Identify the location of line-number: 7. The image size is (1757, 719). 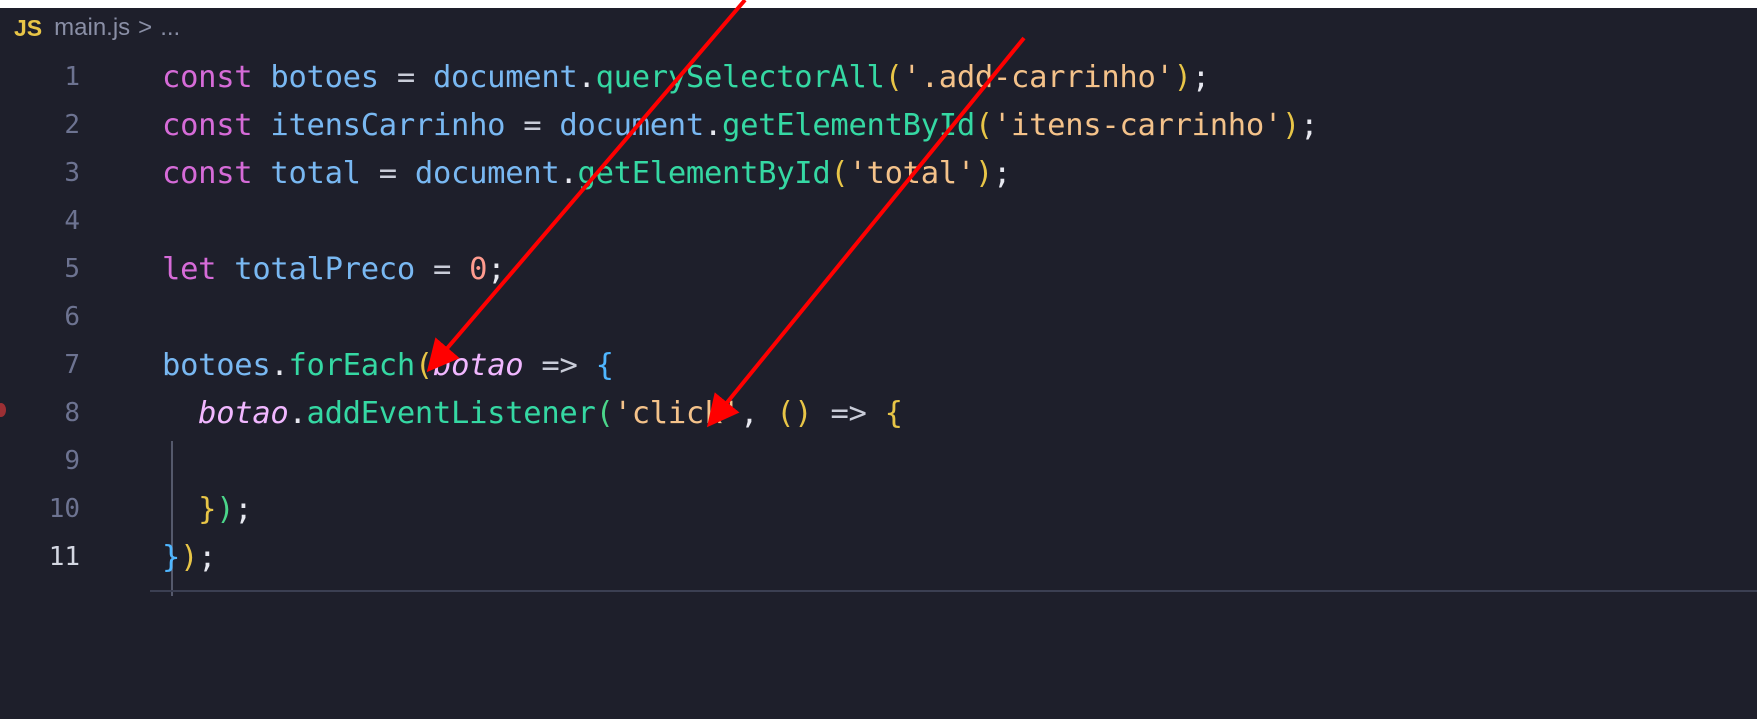
(72, 365).